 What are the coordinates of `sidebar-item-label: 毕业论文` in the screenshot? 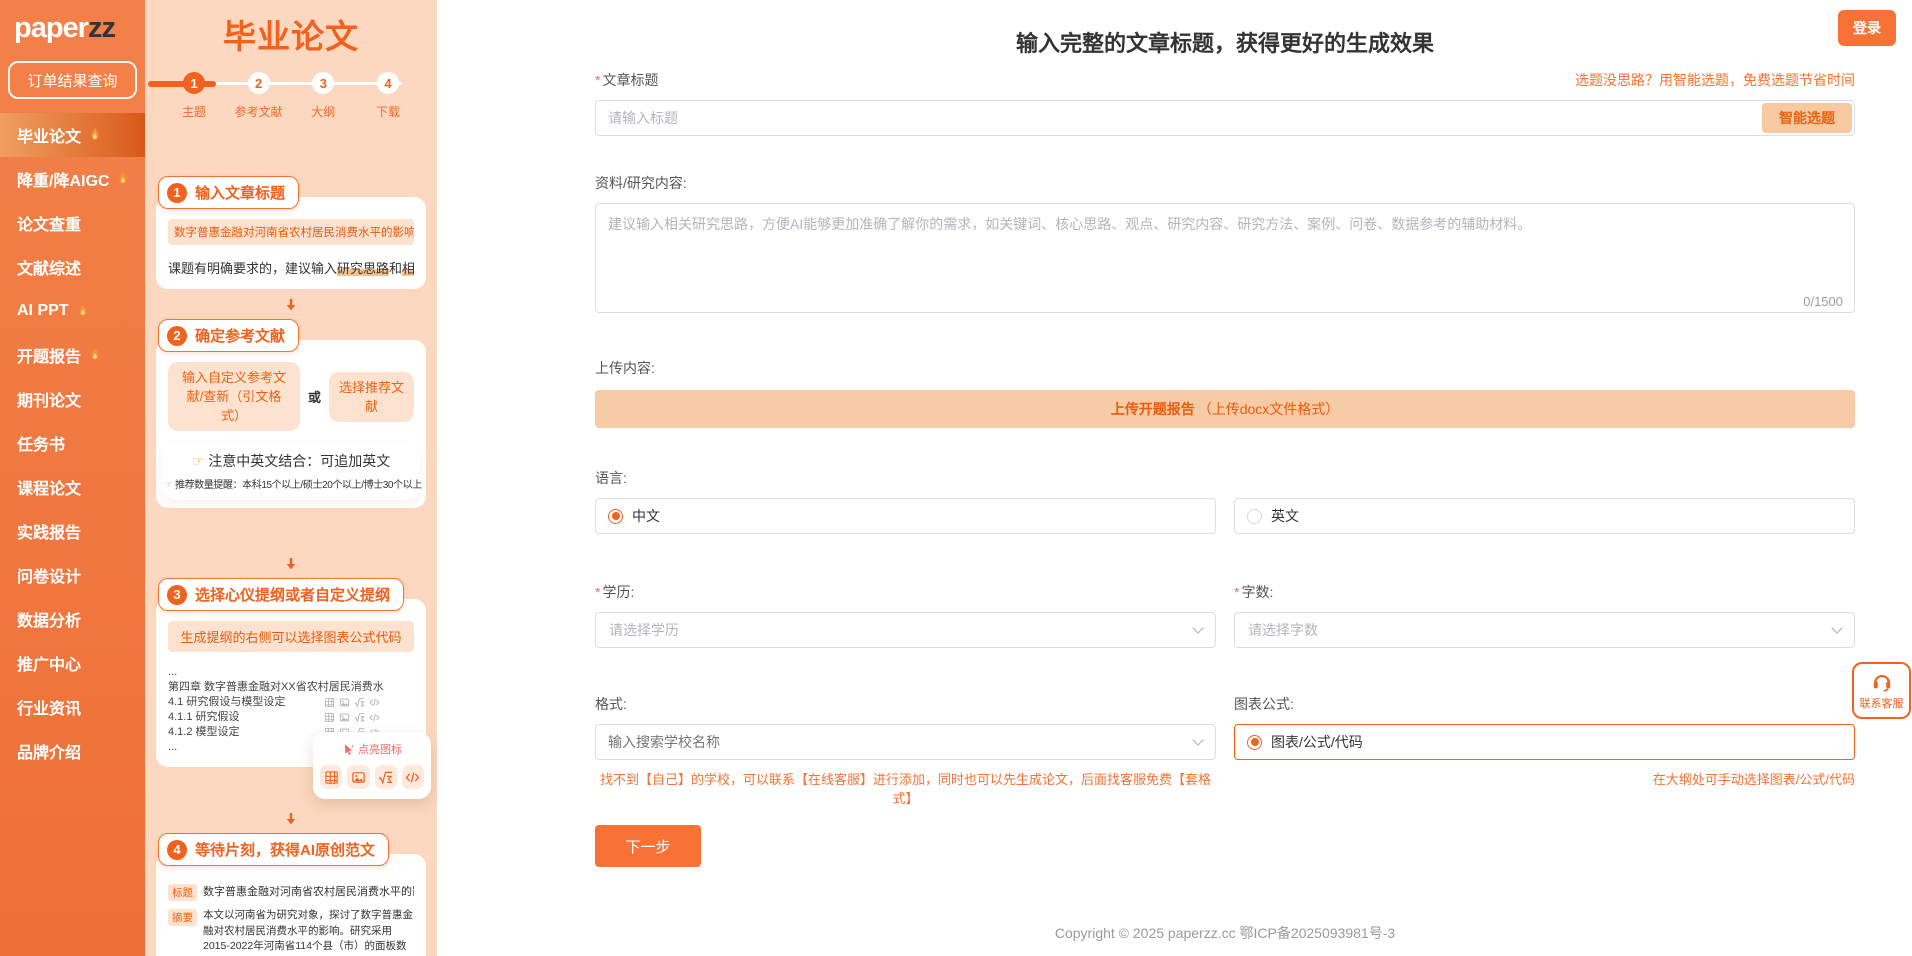 It's located at (49, 137).